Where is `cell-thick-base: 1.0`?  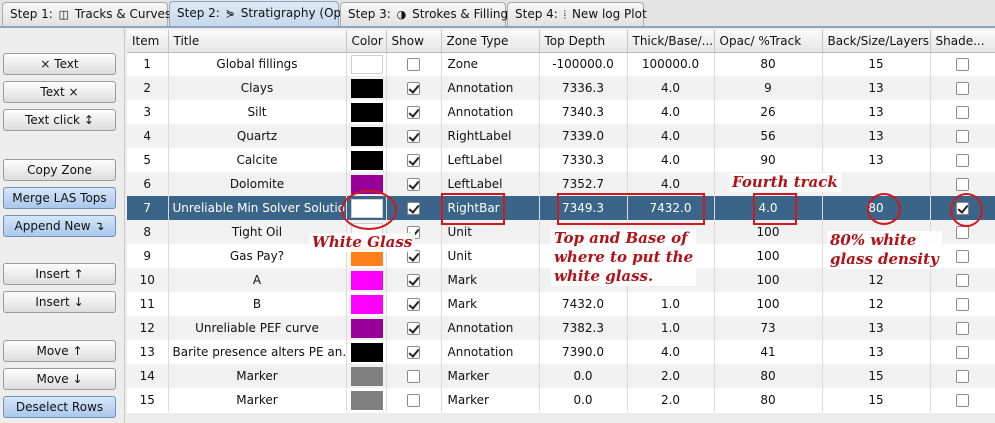
cell-thick-base: 1.0 is located at coordinates (671, 304).